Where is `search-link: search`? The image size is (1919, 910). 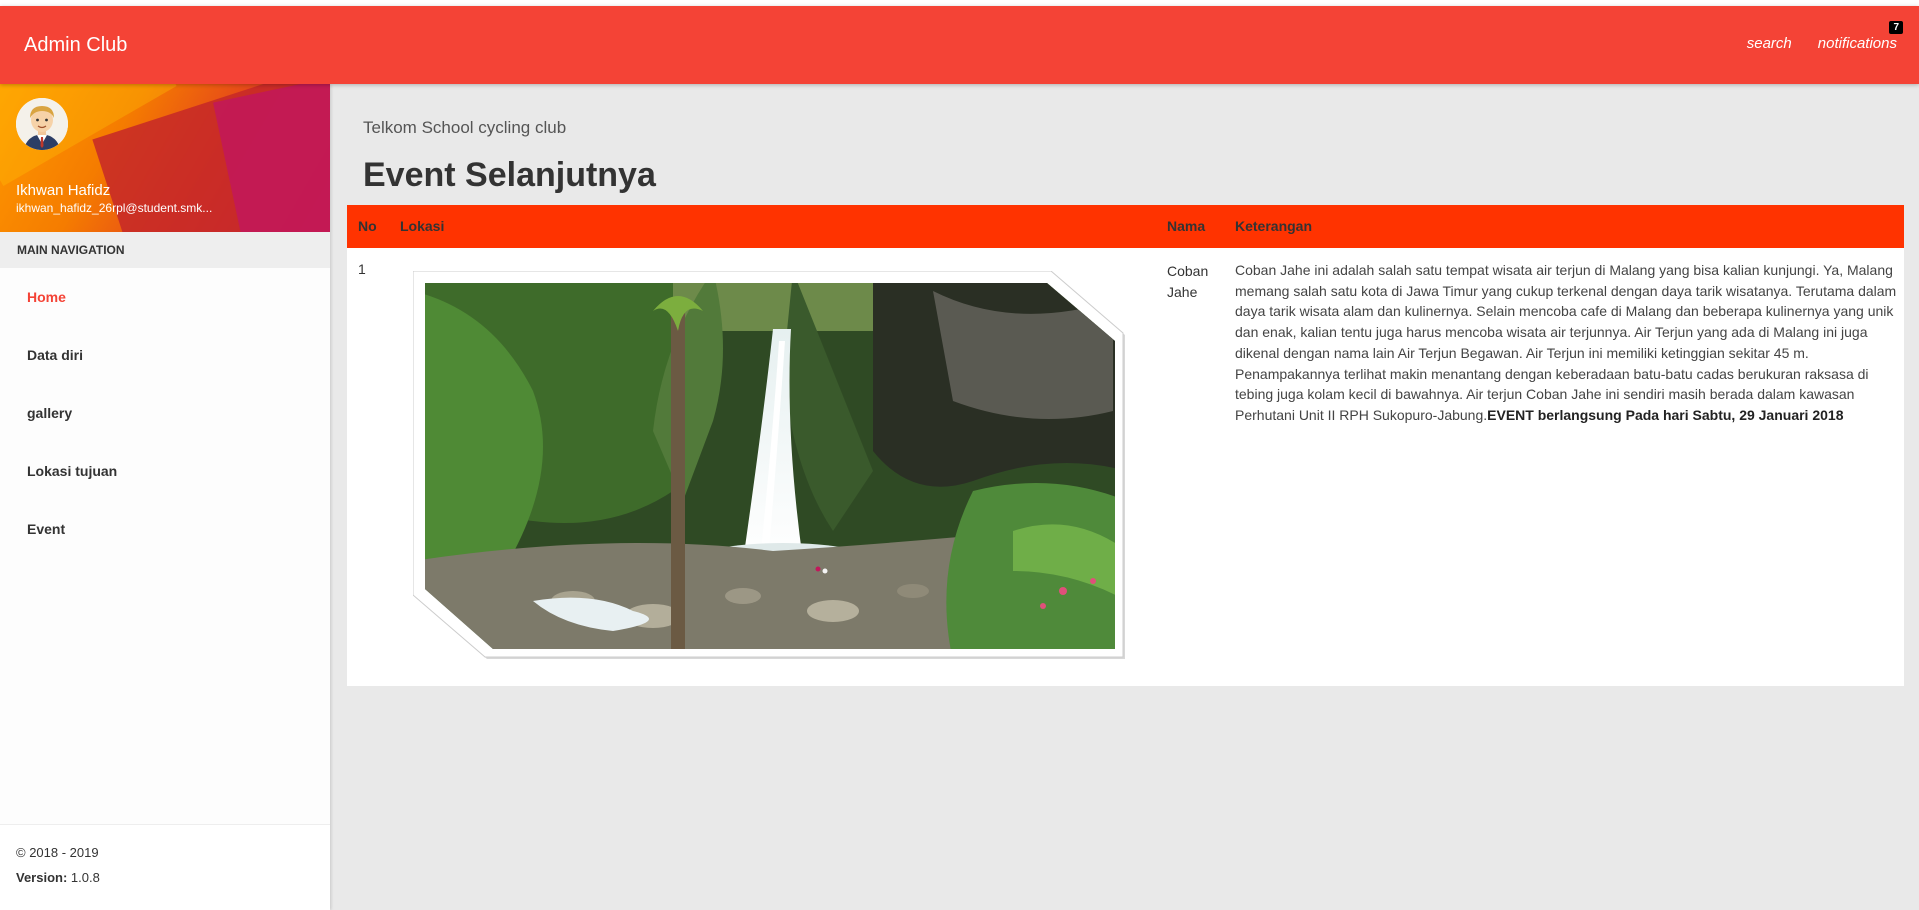 search-link: search is located at coordinates (1769, 43).